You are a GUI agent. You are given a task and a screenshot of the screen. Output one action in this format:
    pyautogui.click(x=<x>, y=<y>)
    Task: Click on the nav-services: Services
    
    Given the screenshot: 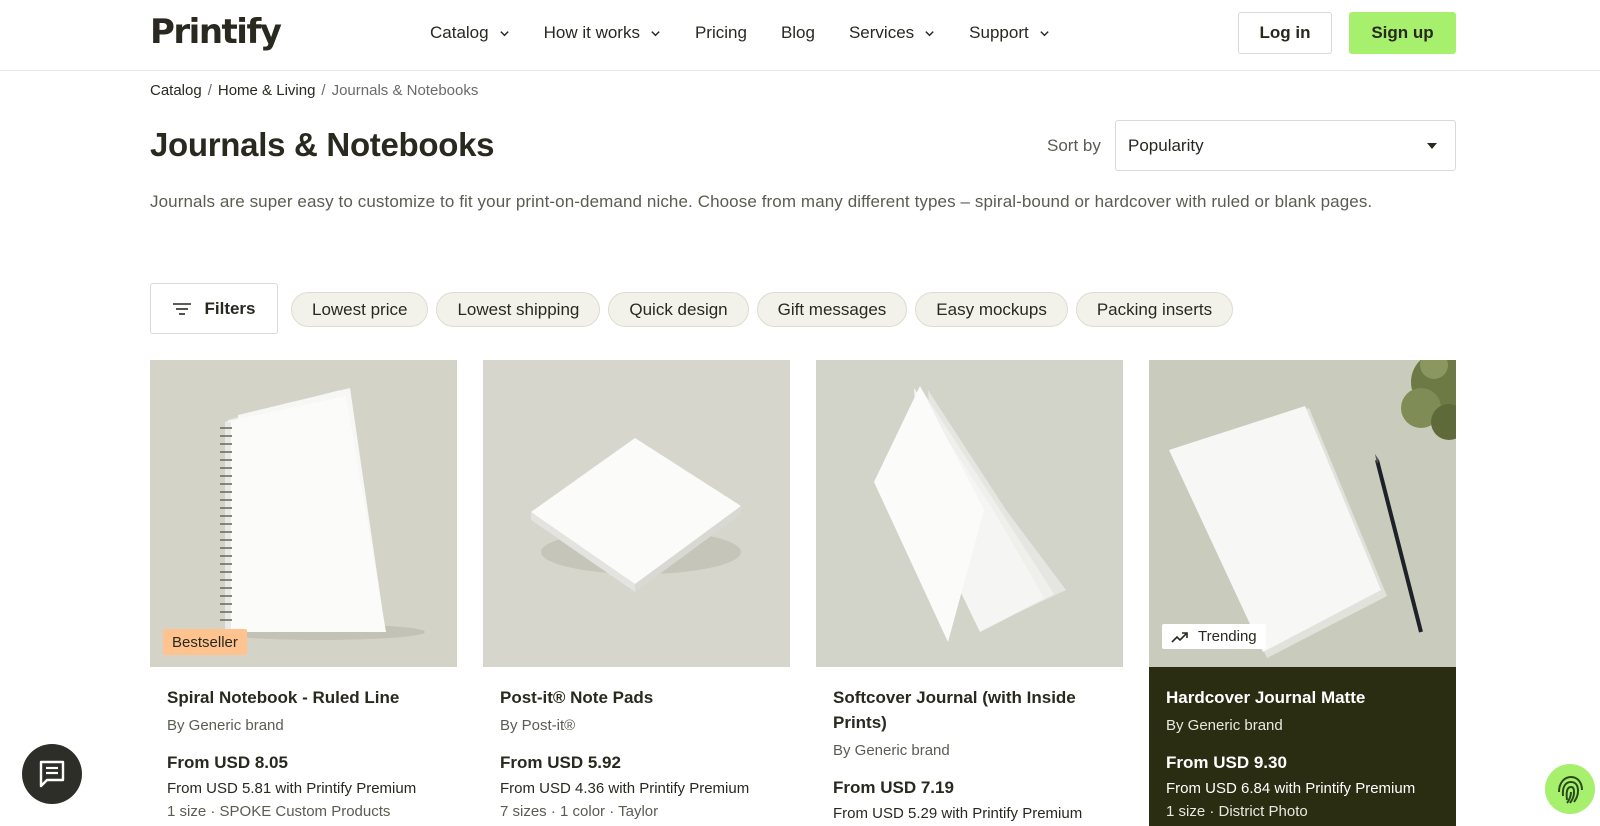 What is the action you would take?
    pyautogui.click(x=892, y=33)
    